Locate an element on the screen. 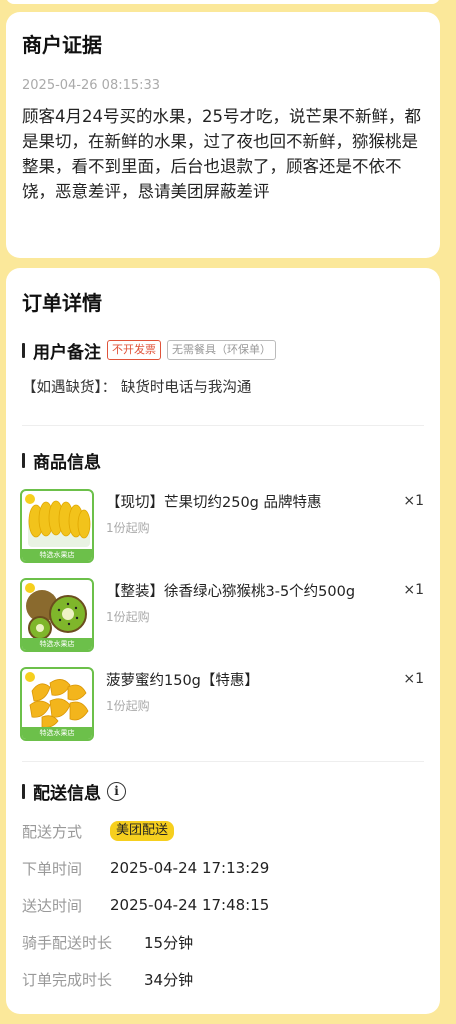 The width and height of the screenshot is (456, 1024). completion-duration-row: 订单完成时长 34分钟 is located at coordinates (231, 979).